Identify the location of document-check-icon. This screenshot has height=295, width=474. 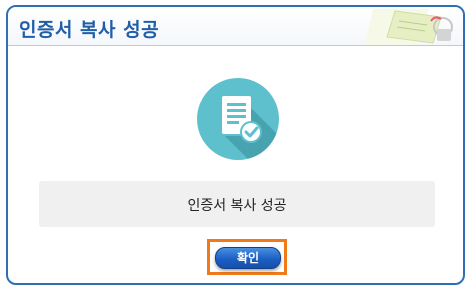
(238, 119).